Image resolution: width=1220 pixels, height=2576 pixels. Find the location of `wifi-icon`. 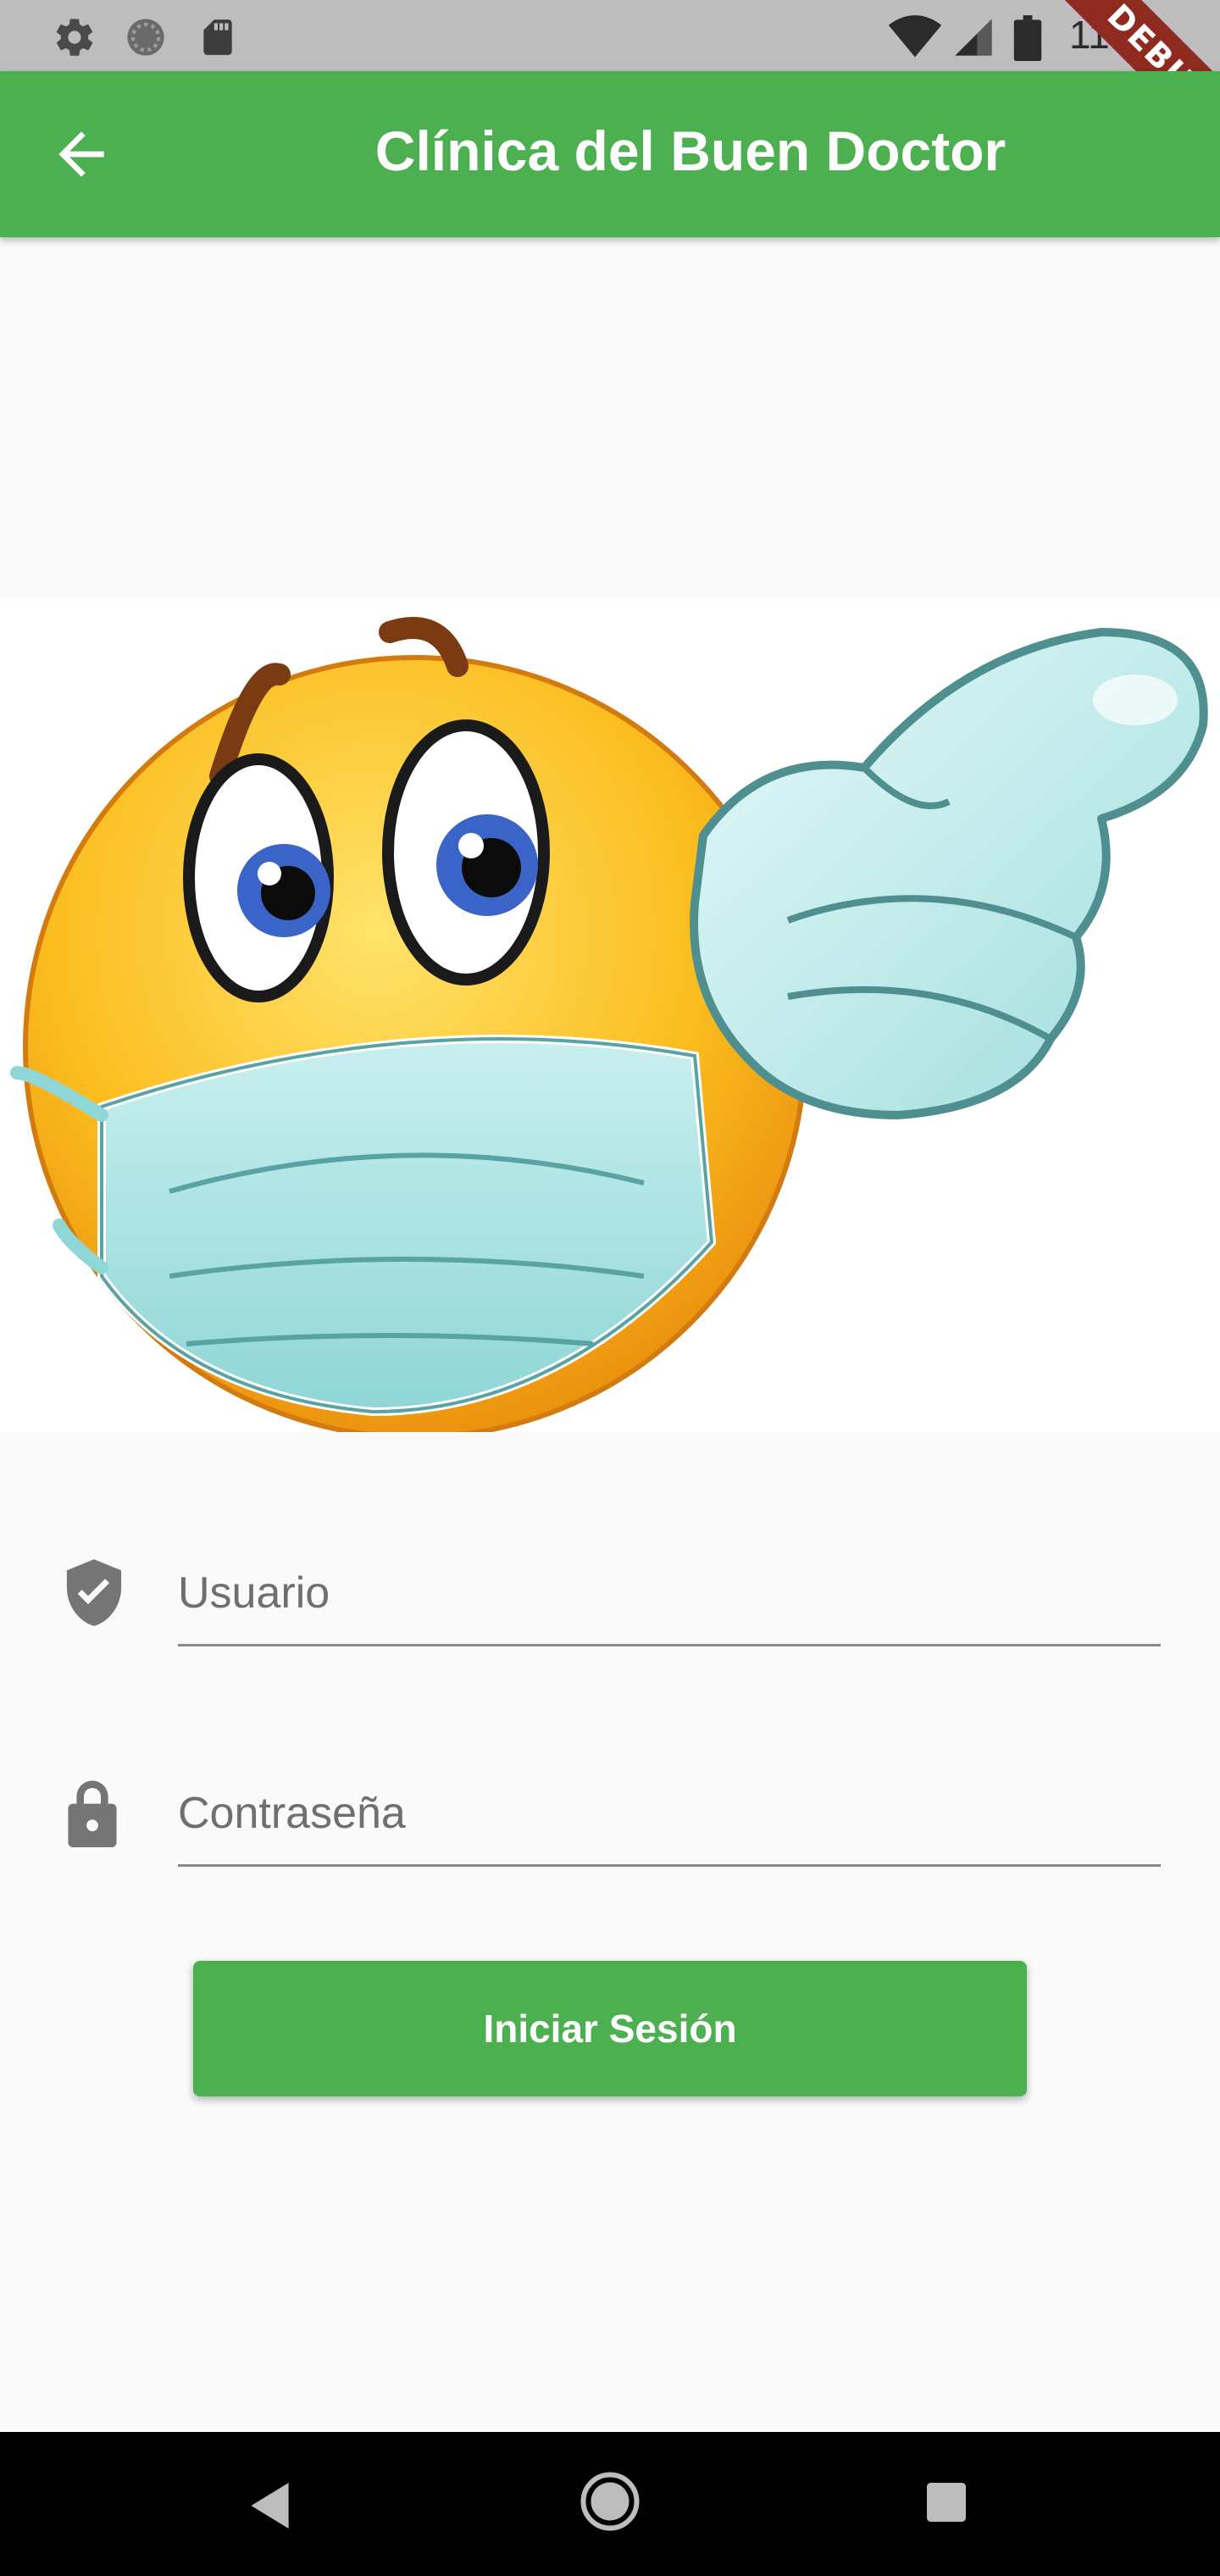

wifi-icon is located at coordinates (915, 39).